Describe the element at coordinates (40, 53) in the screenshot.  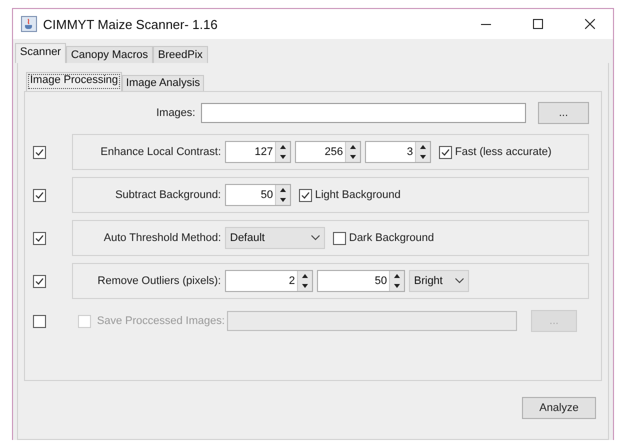
I see `tab: Scanner` at that location.